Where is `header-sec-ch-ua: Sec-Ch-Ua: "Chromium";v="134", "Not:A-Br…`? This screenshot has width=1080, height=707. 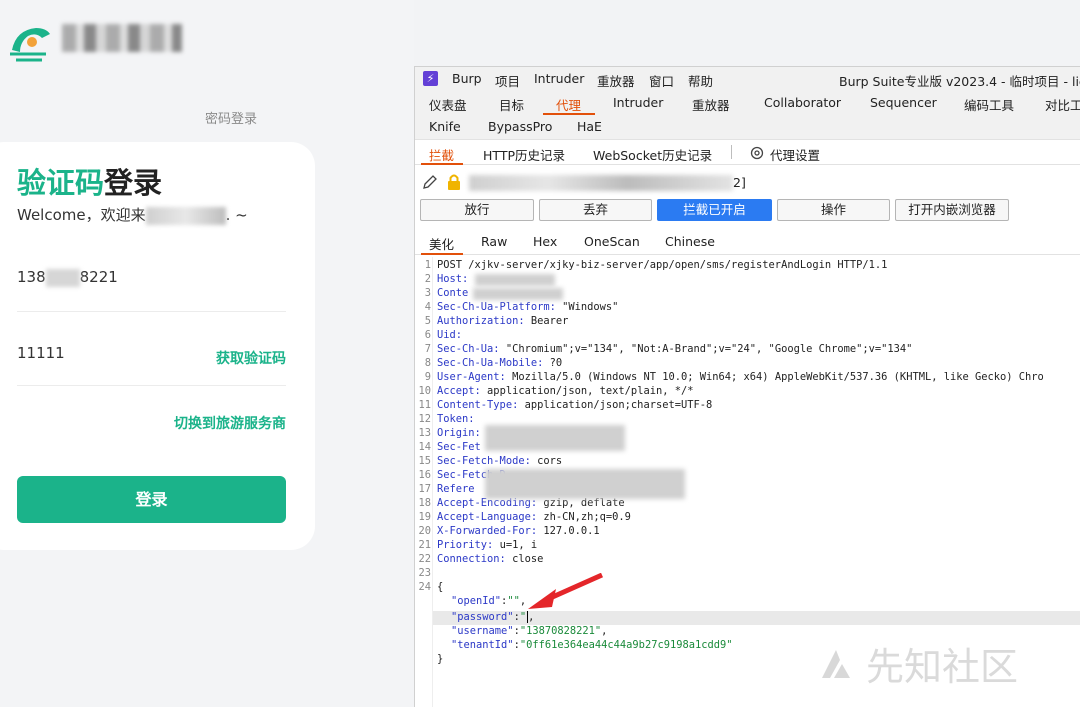 header-sec-ch-ua: Sec-Ch-Ua: "Chromium";v="134", "Not:A-Br… is located at coordinates (675, 349).